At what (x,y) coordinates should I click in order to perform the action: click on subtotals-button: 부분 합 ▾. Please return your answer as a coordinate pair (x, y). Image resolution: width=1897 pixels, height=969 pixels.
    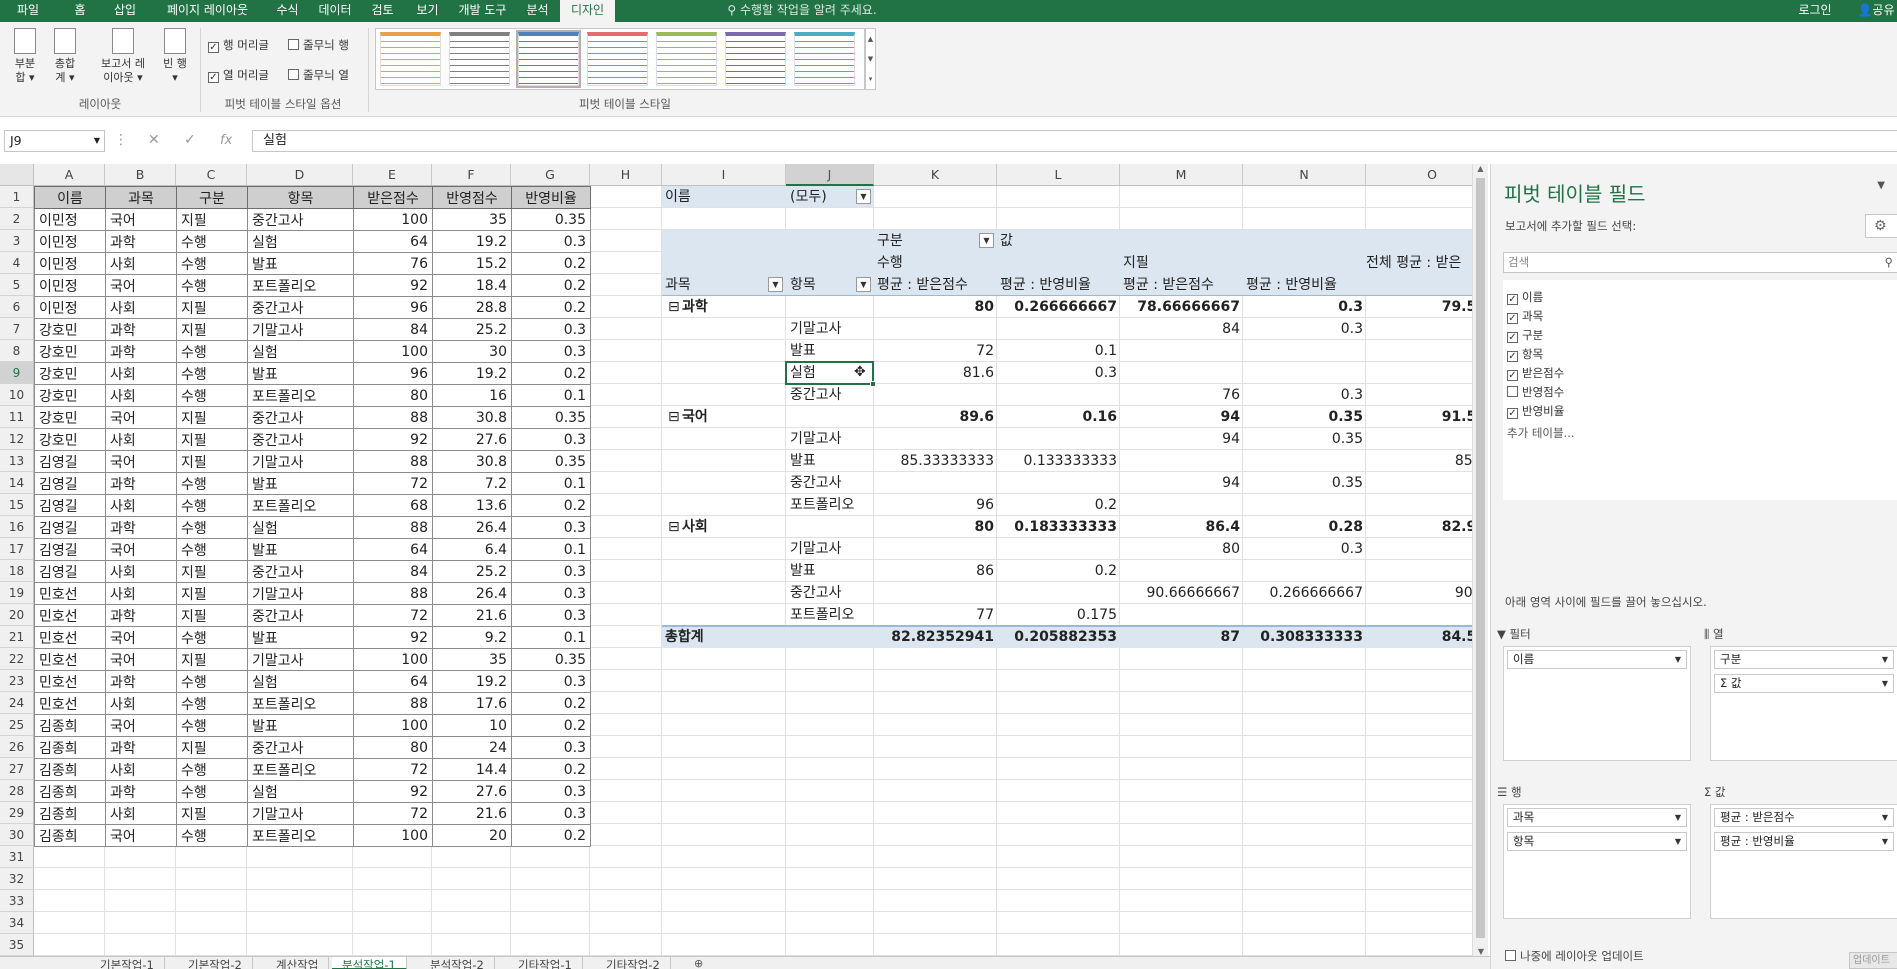
    Looking at the image, I should click on (25, 56).